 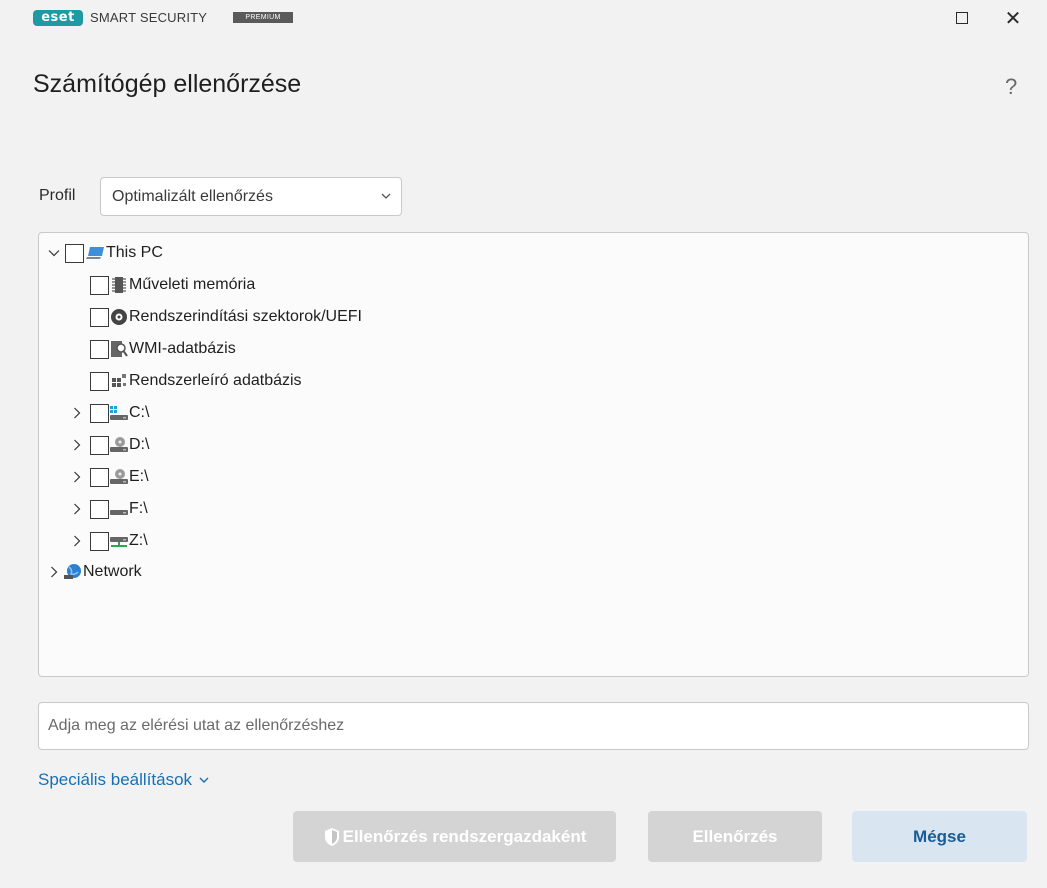 I want to click on checkbox-boot-sectors, so click(x=99, y=317).